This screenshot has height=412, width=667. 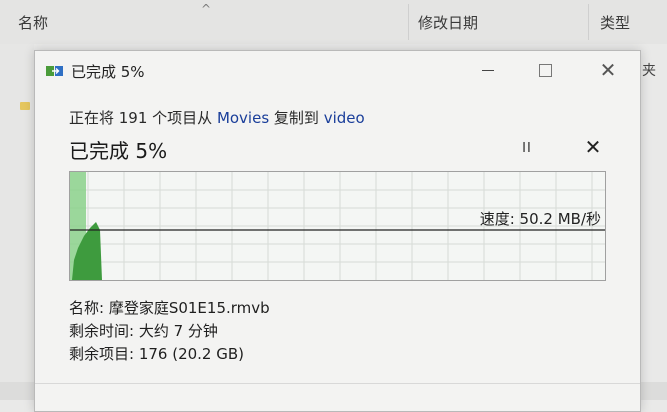 I want to click on progress-percent-label: 已完成 5%, so click(x=118, y=151).